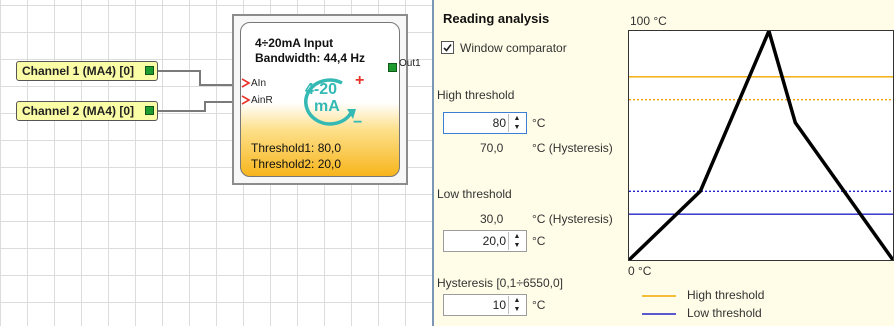  I want to click on high-hysteresis-value: 70,0, so click(492, 148).